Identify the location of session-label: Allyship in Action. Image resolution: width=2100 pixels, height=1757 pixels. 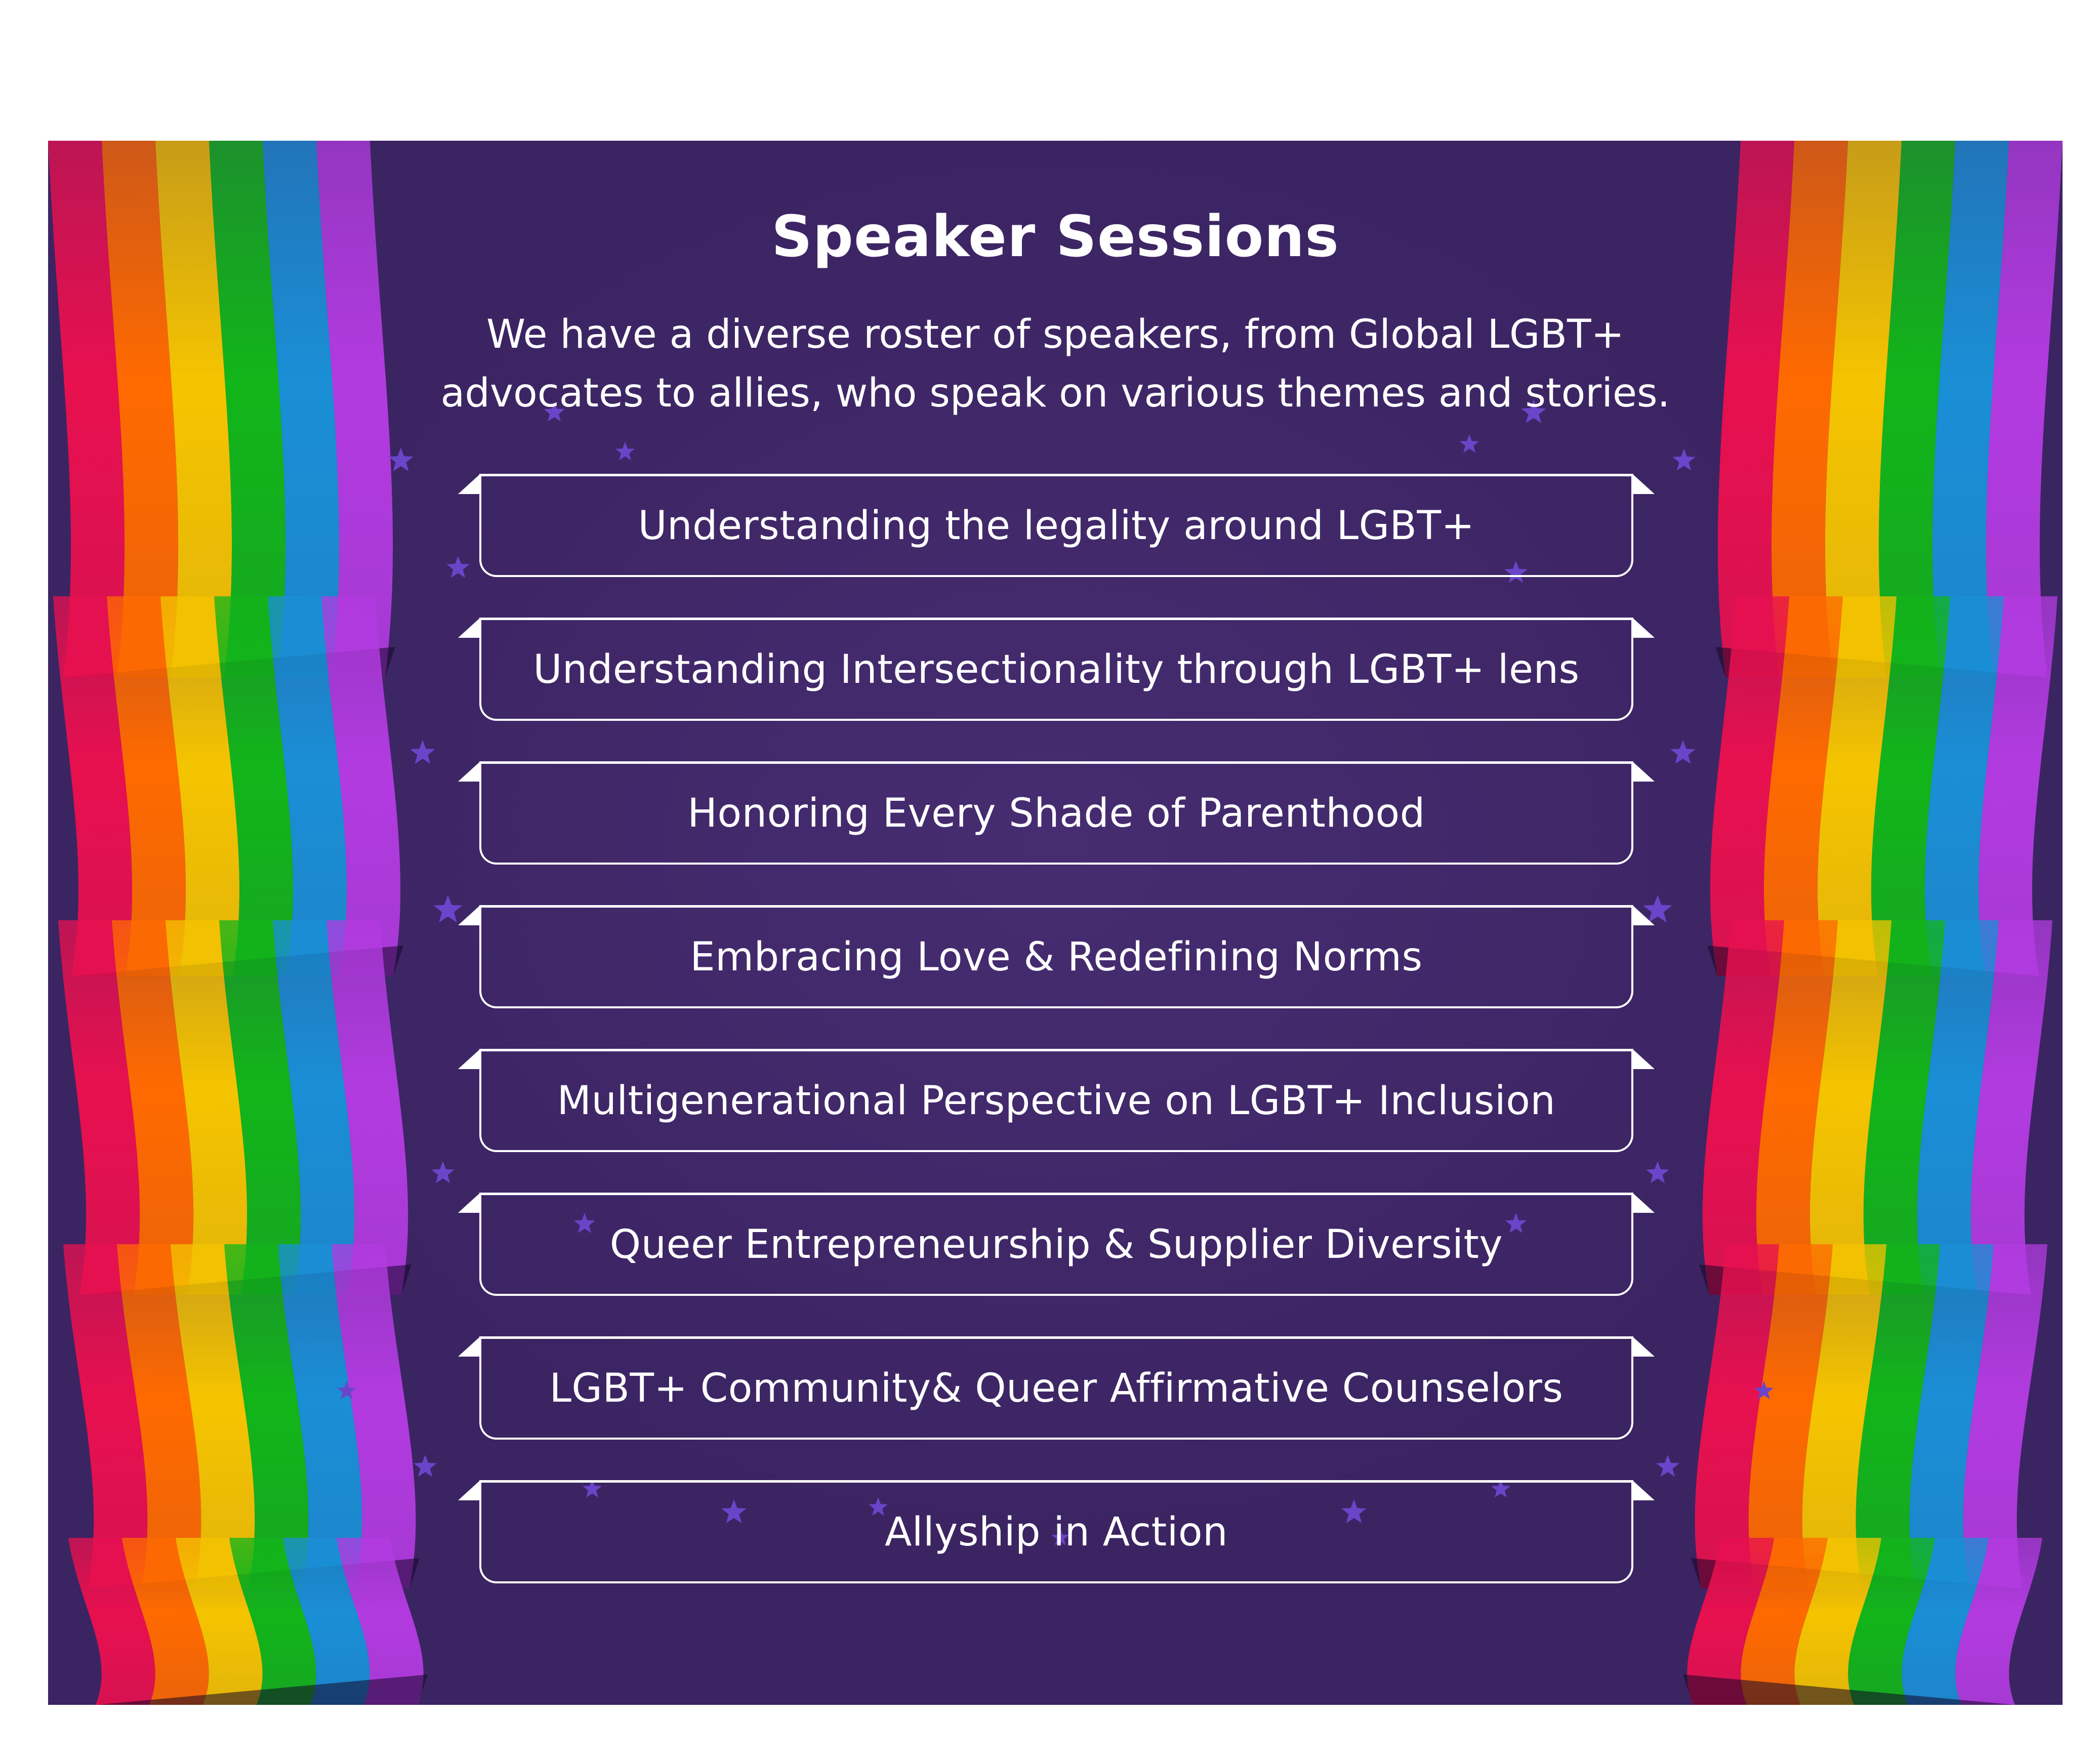
(1056, 1532).